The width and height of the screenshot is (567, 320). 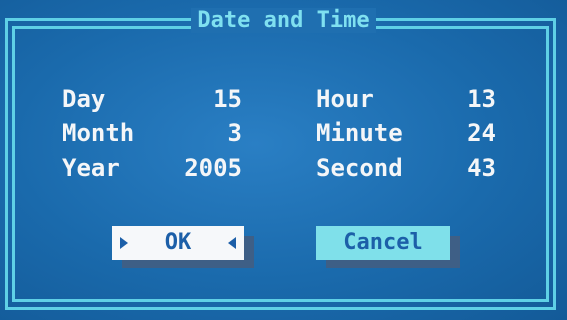 I want to click on cancel-button: Cancel, so click(x=383, y=243).